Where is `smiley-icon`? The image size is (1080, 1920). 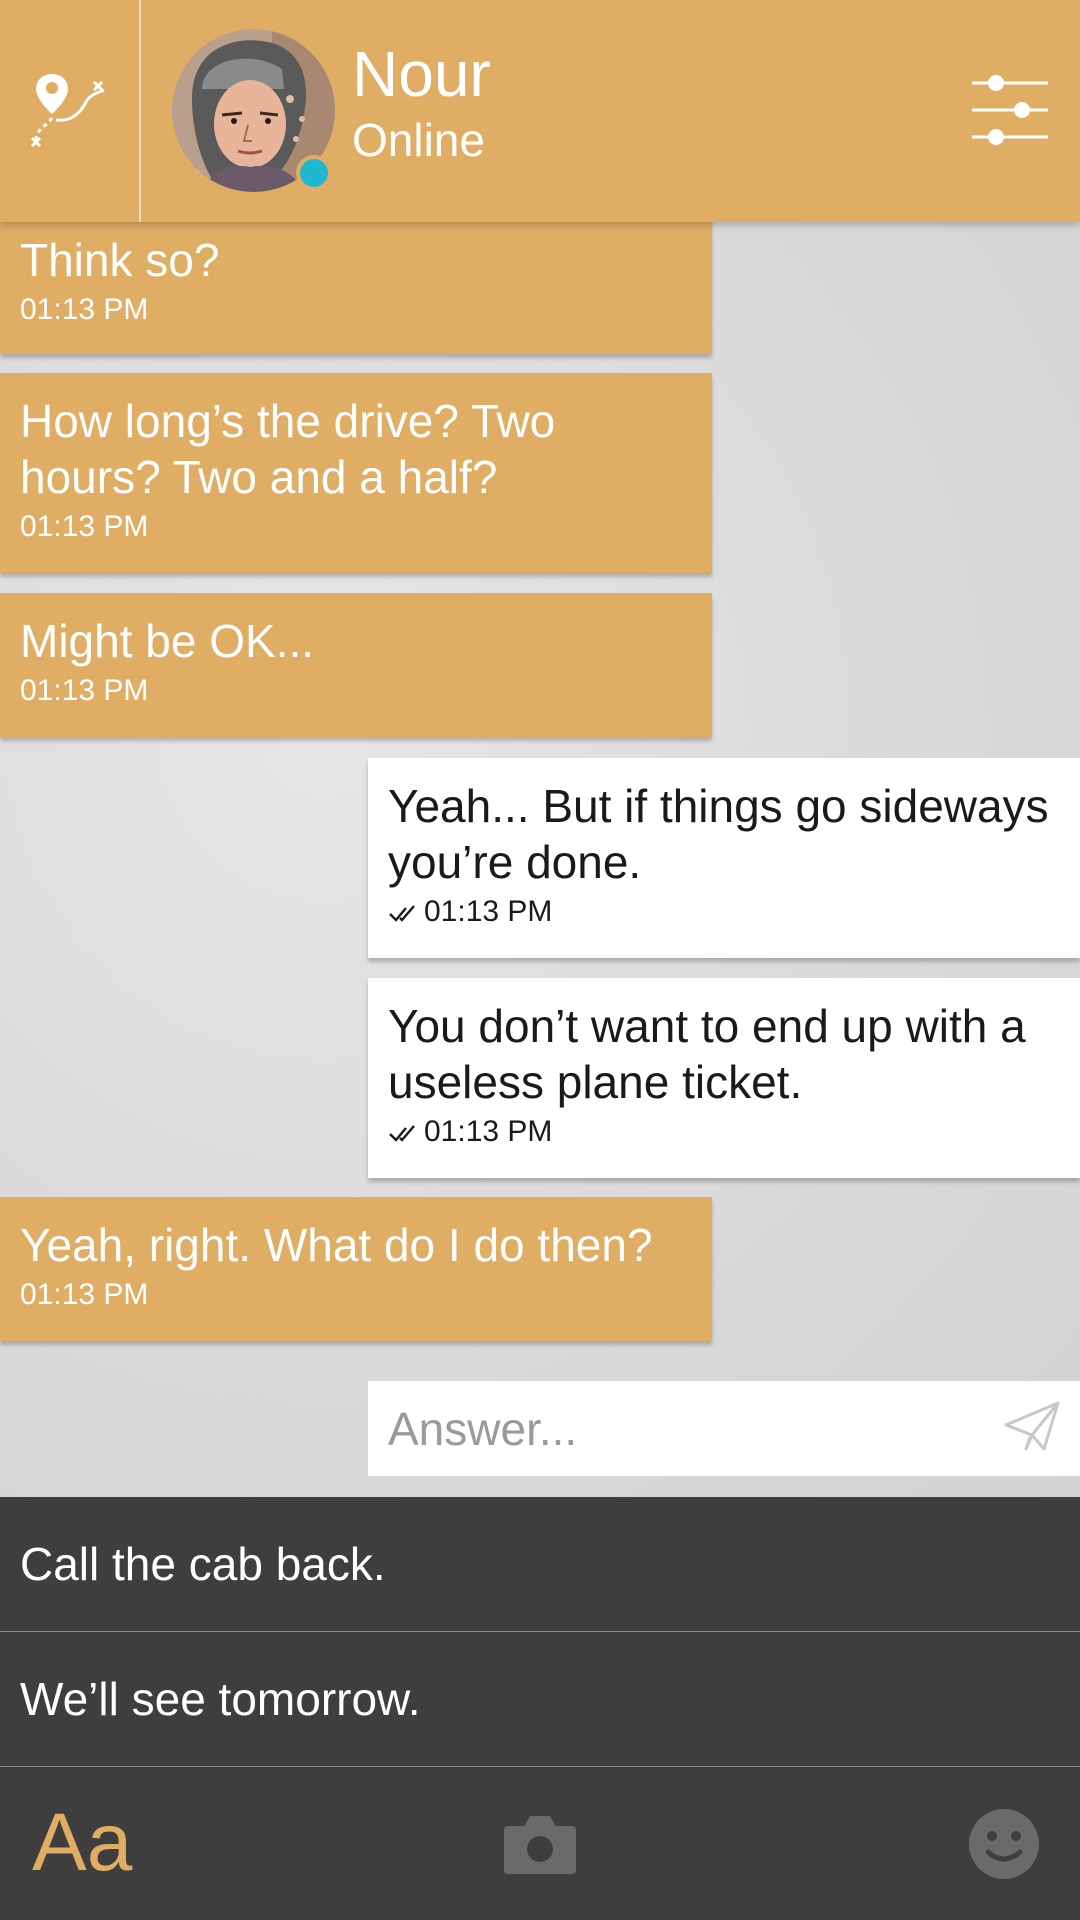 smiley-icon is located at coordinates (1004, 1844).